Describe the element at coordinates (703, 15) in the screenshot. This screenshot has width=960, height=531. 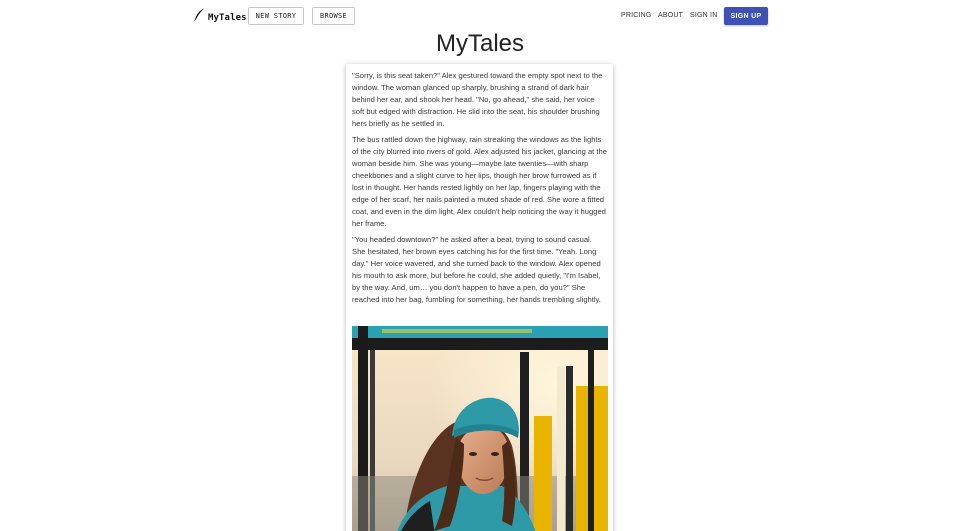
I see `nav-sign-in-link: SIGN IN` at that location.